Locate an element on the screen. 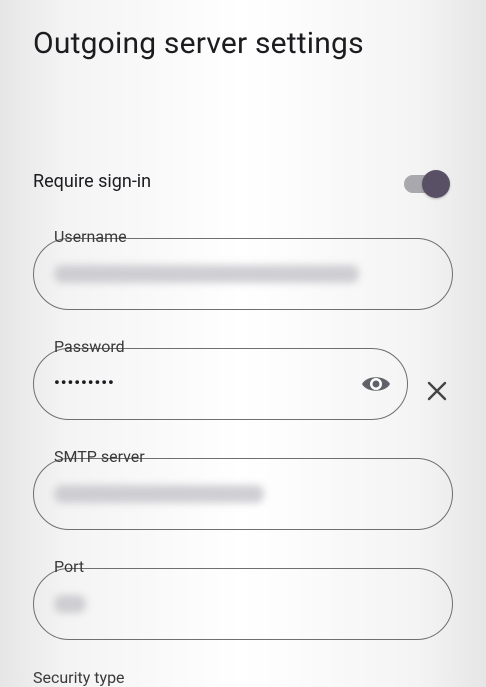  smtp-server-value-redacted is located at coordinates (159, 494).